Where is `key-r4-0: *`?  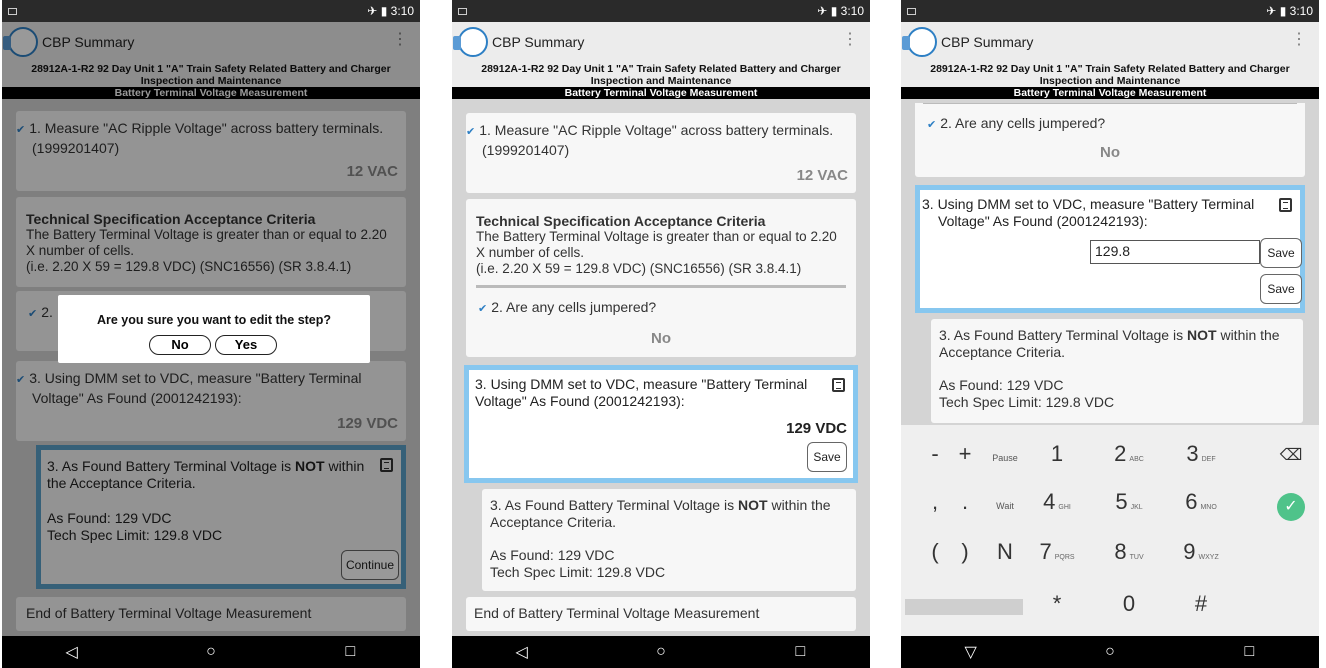 key-r4-0: * is located at coordinates (1057, 604).